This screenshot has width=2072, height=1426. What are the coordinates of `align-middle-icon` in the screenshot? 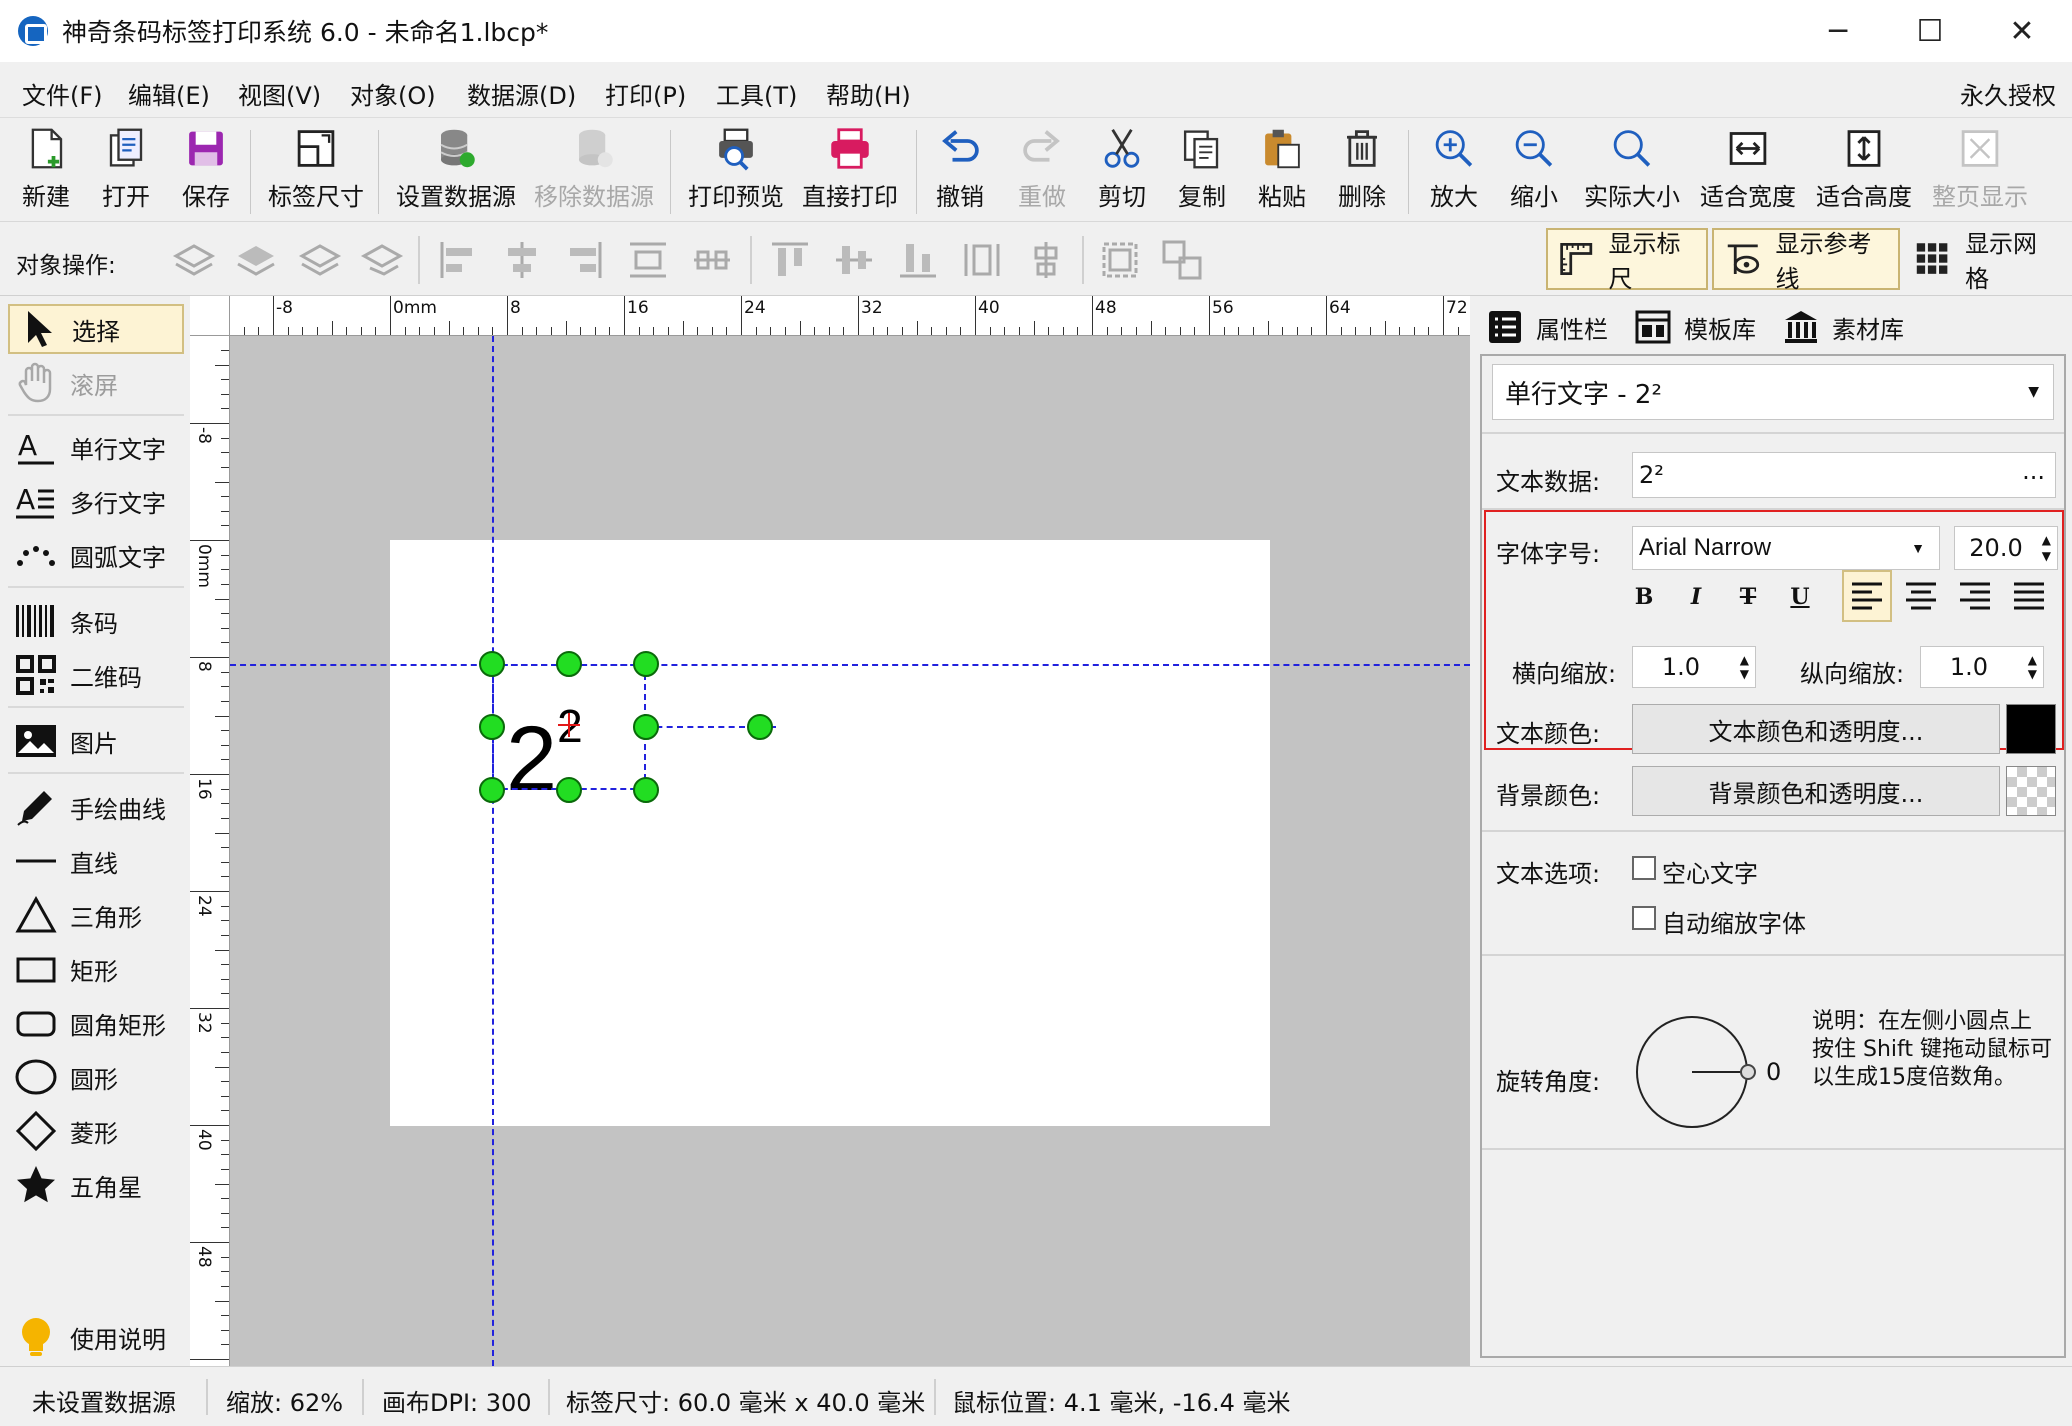 It's located at (854, 260).